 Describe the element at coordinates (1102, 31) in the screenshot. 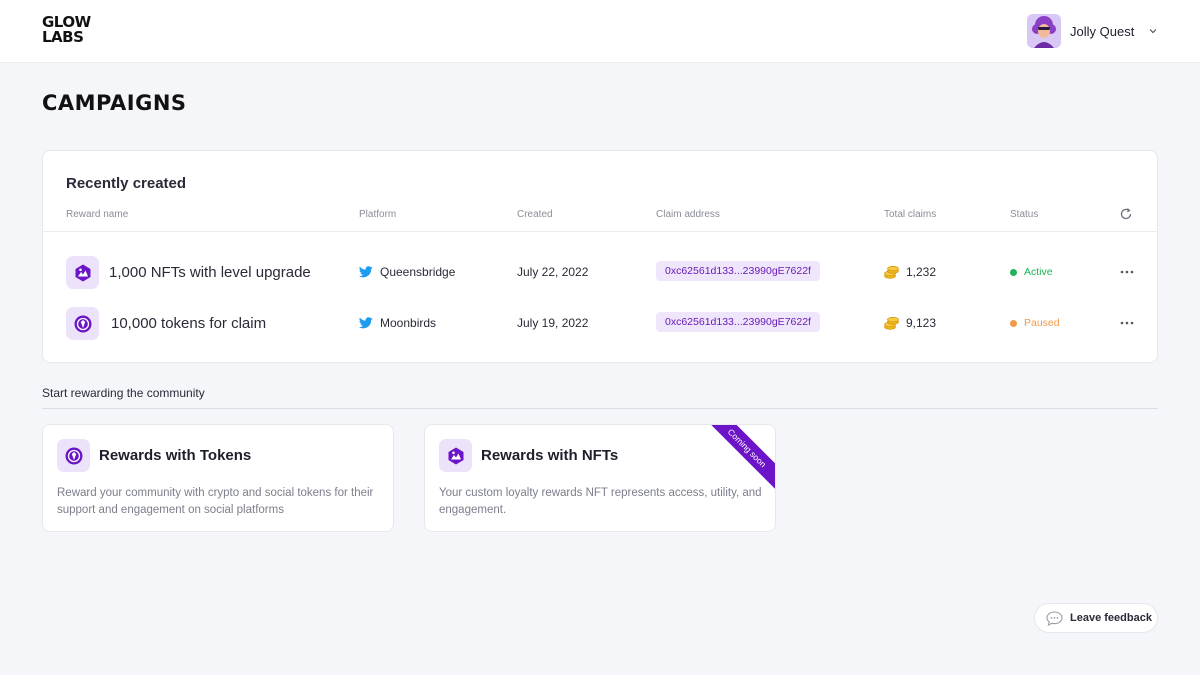

I see `user-name: Jolly Quest` at that location.